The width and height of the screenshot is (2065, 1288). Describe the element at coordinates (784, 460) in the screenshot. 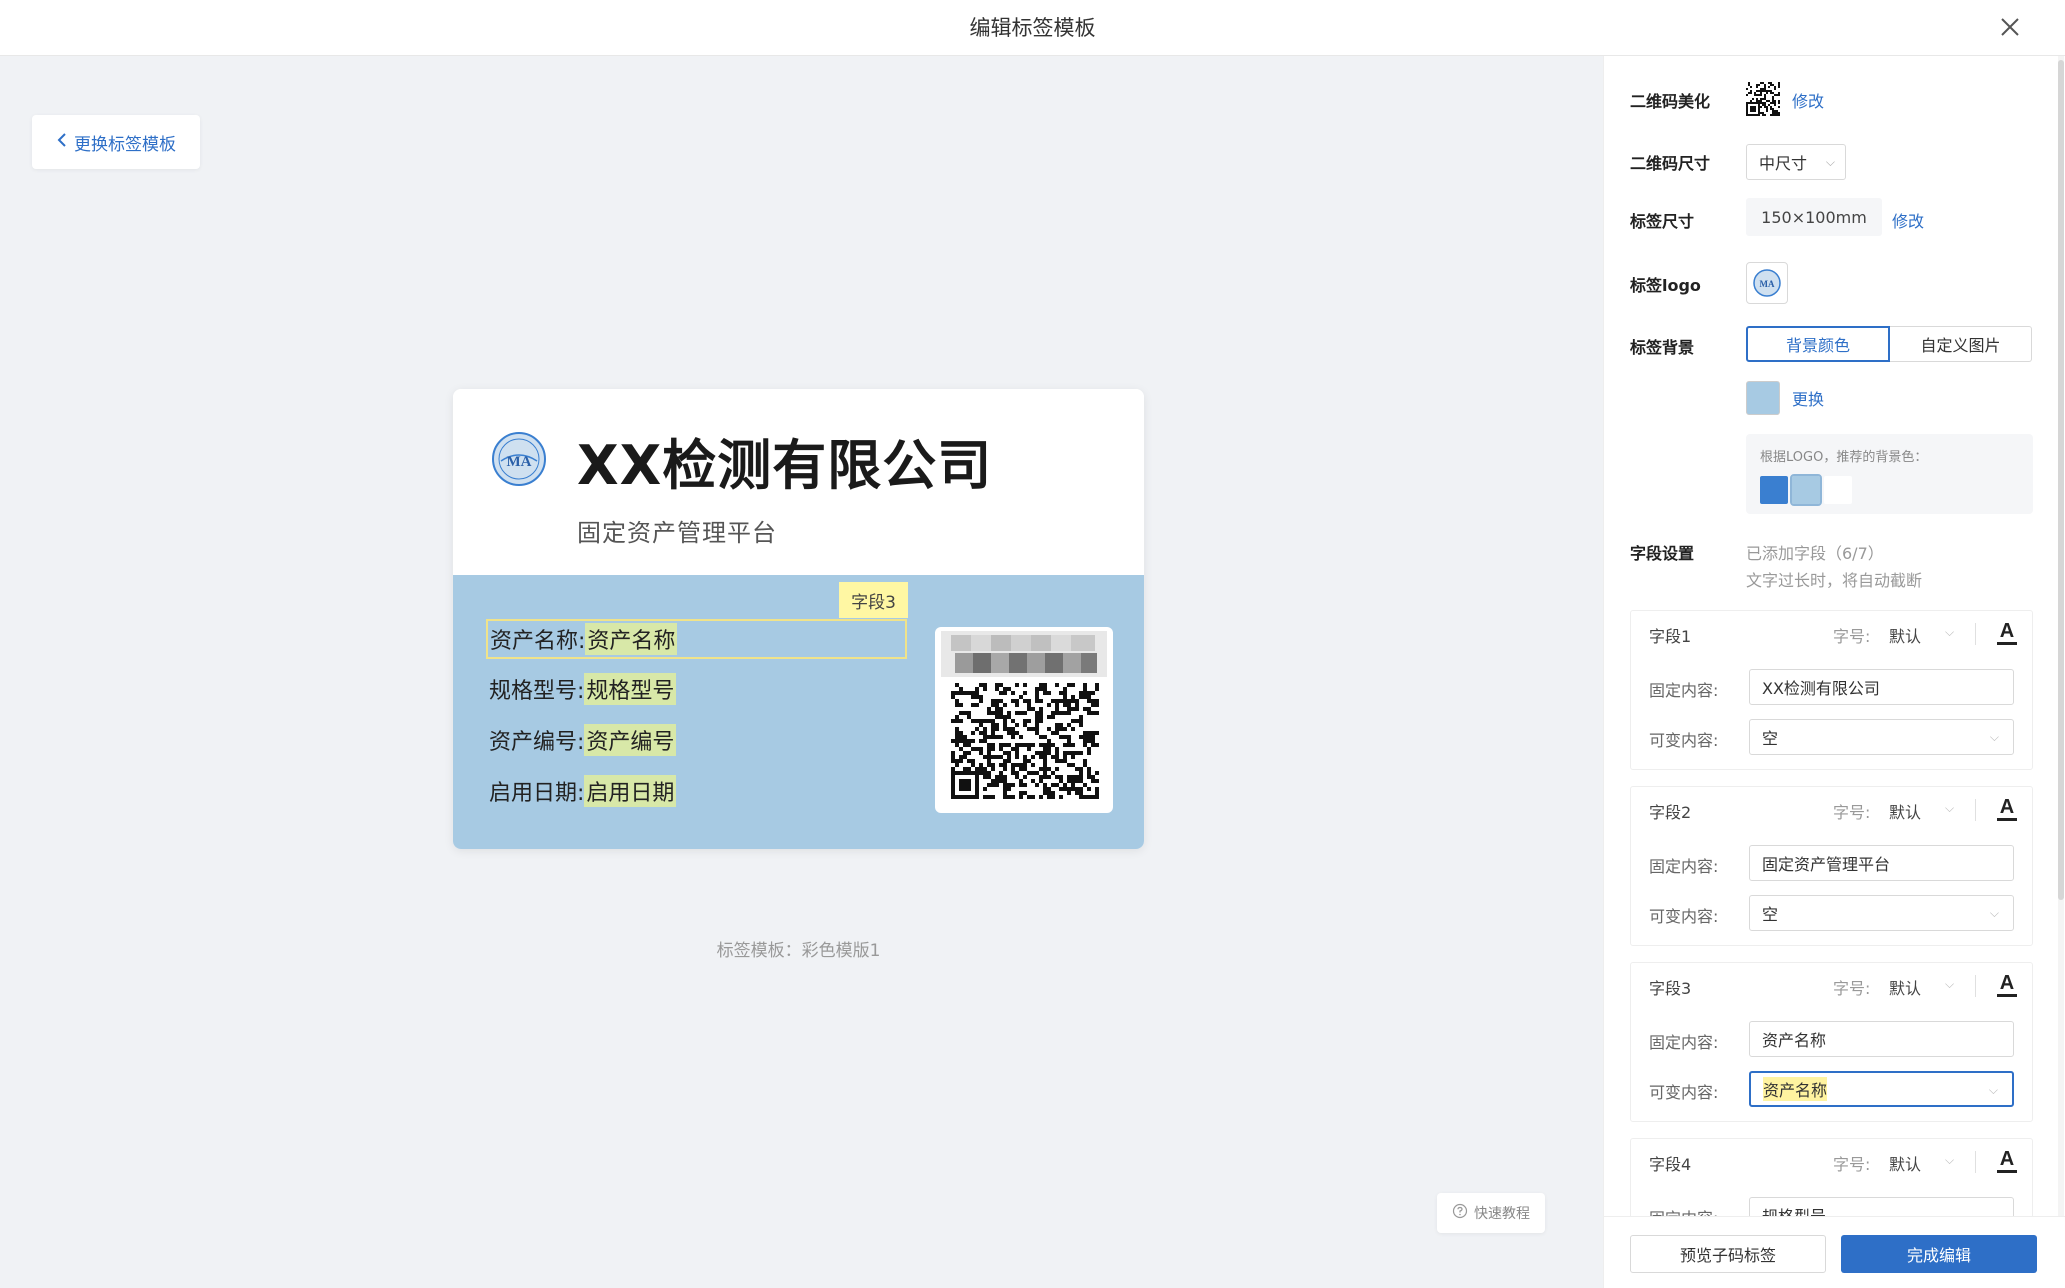

I see `label-company-name: XX检测有限公司` at that location.